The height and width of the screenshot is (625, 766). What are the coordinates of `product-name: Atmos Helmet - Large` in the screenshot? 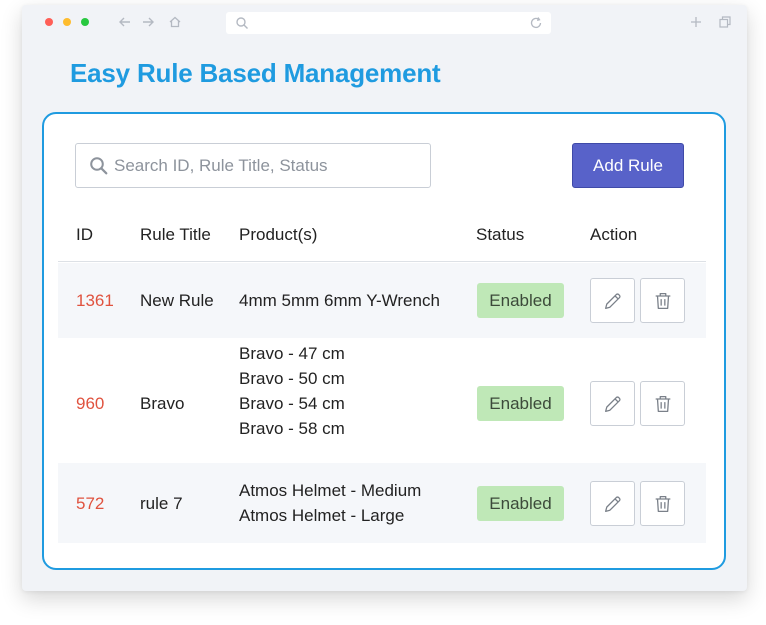 It's located at (322, 515).